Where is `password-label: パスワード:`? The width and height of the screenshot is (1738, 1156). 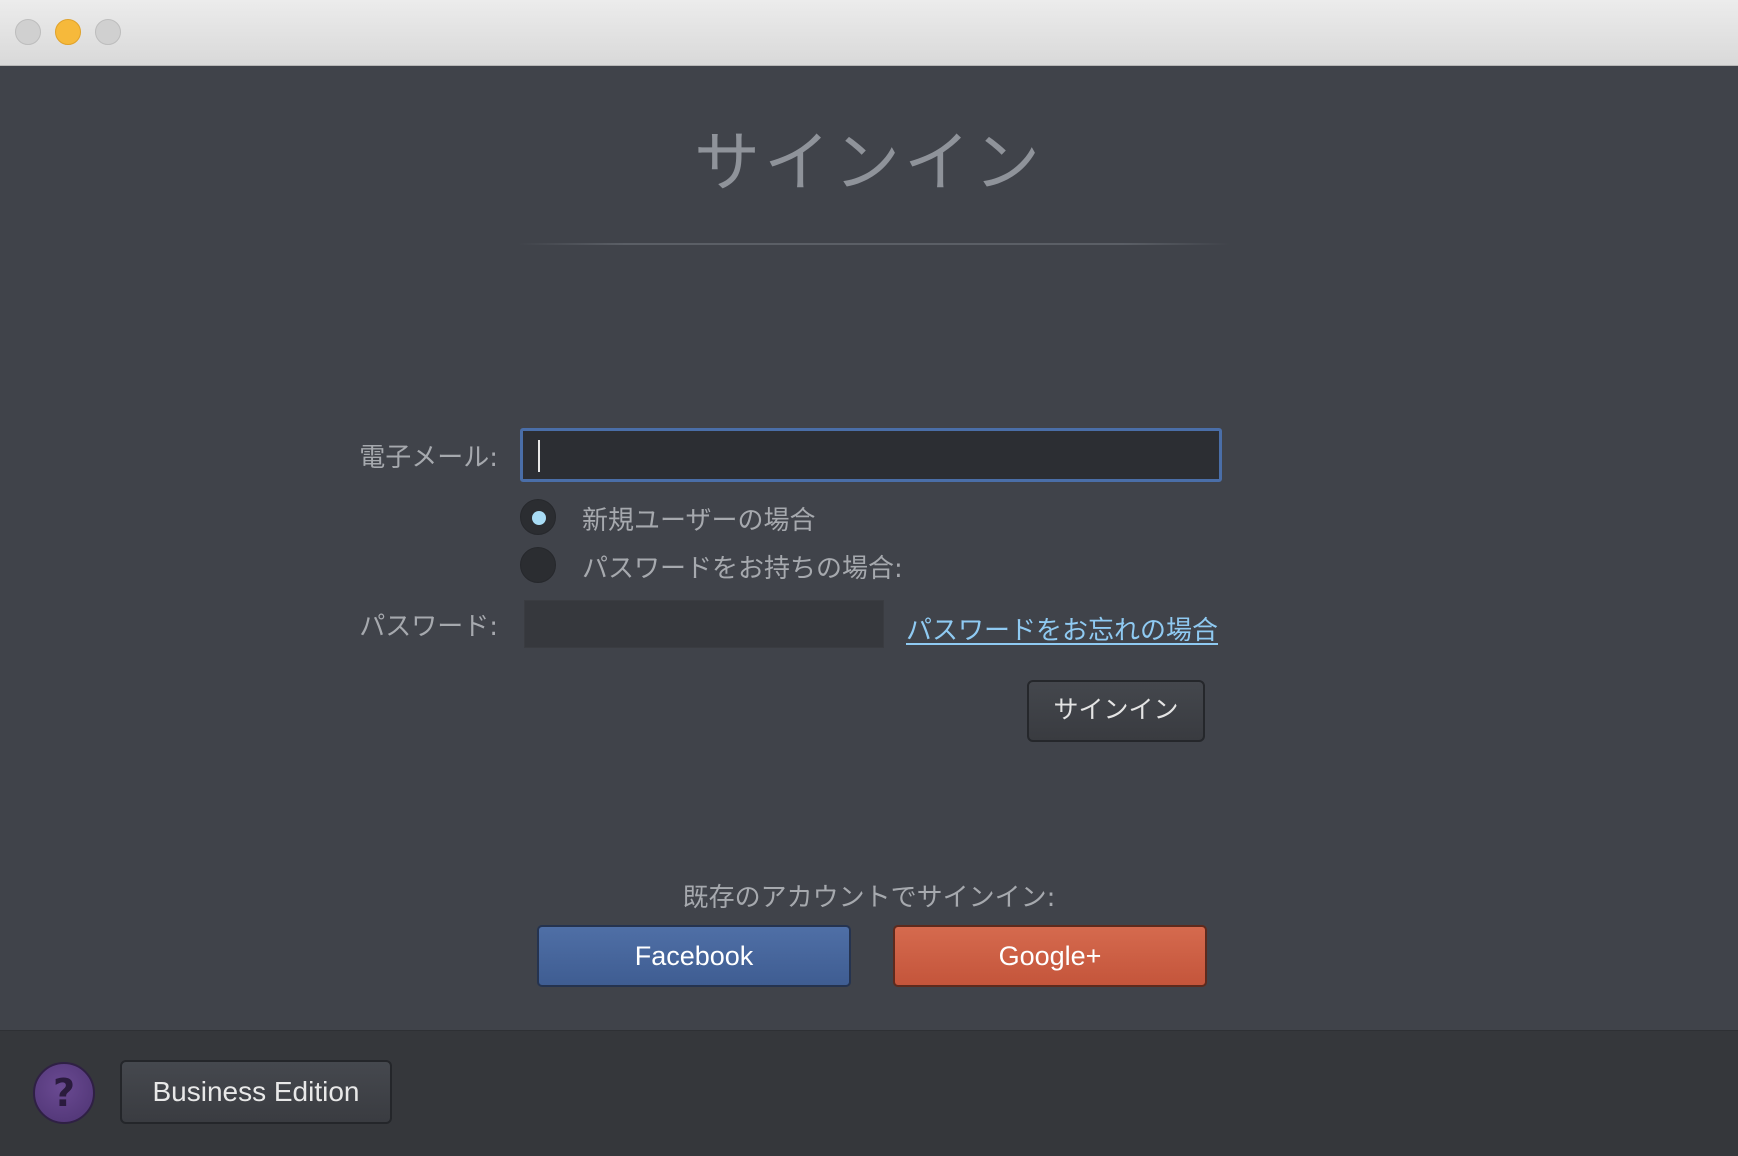 password-label: パスワード: is located at coordinates (428, 627).